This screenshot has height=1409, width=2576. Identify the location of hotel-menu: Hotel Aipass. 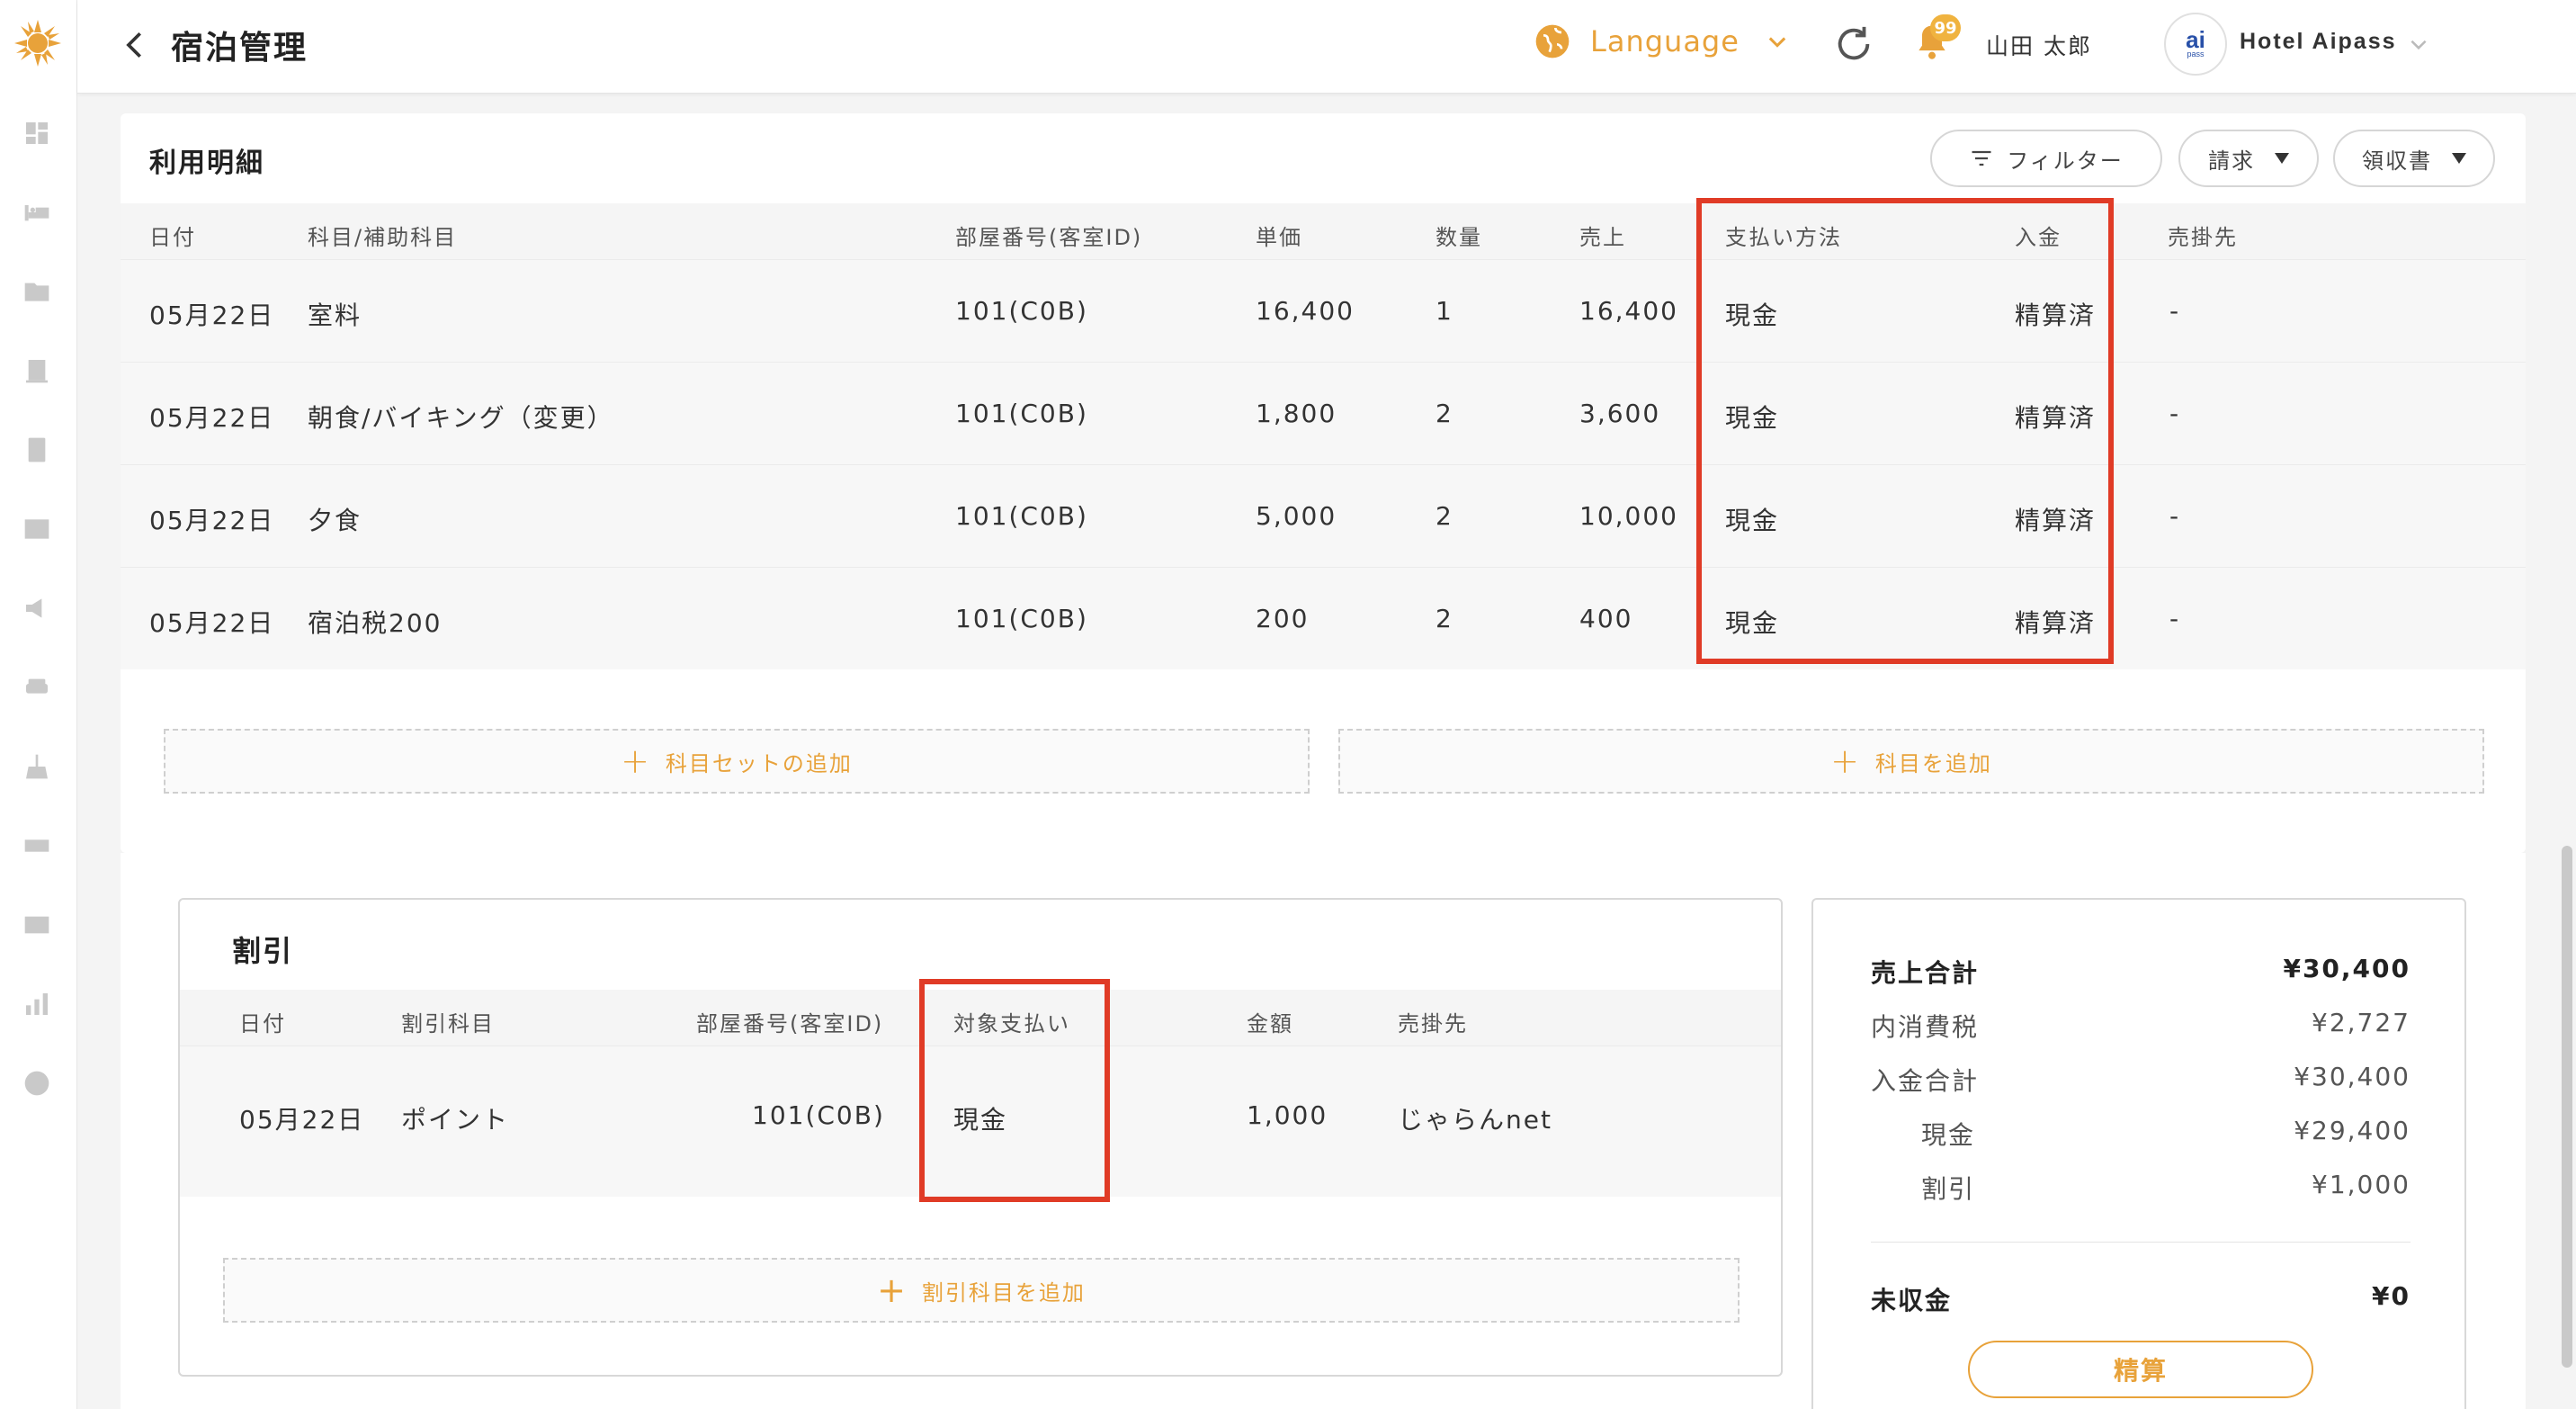
(2318, 42).